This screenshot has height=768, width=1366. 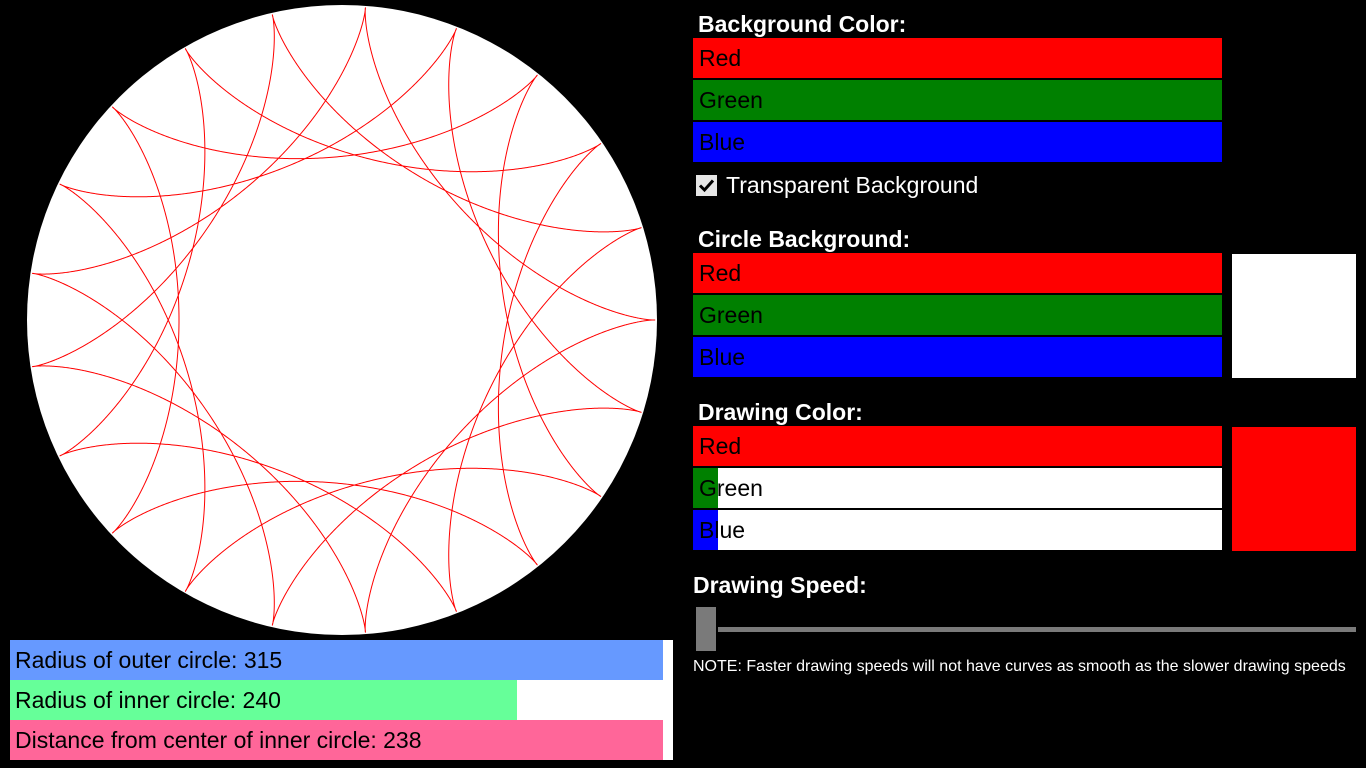 What do you see at coordinates (957, 530) in the screenshot?
I see `drawing-blue-slider: Blue` at bounding box center [957, 530].